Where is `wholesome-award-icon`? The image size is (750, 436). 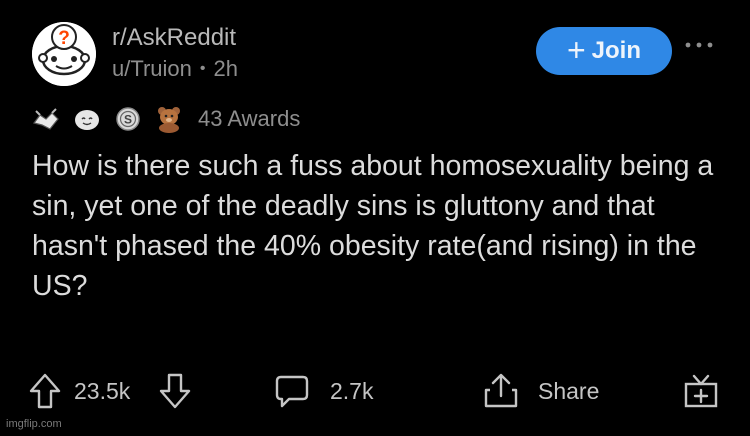 wholesome-award-icon is located at coordinates (87, 119).